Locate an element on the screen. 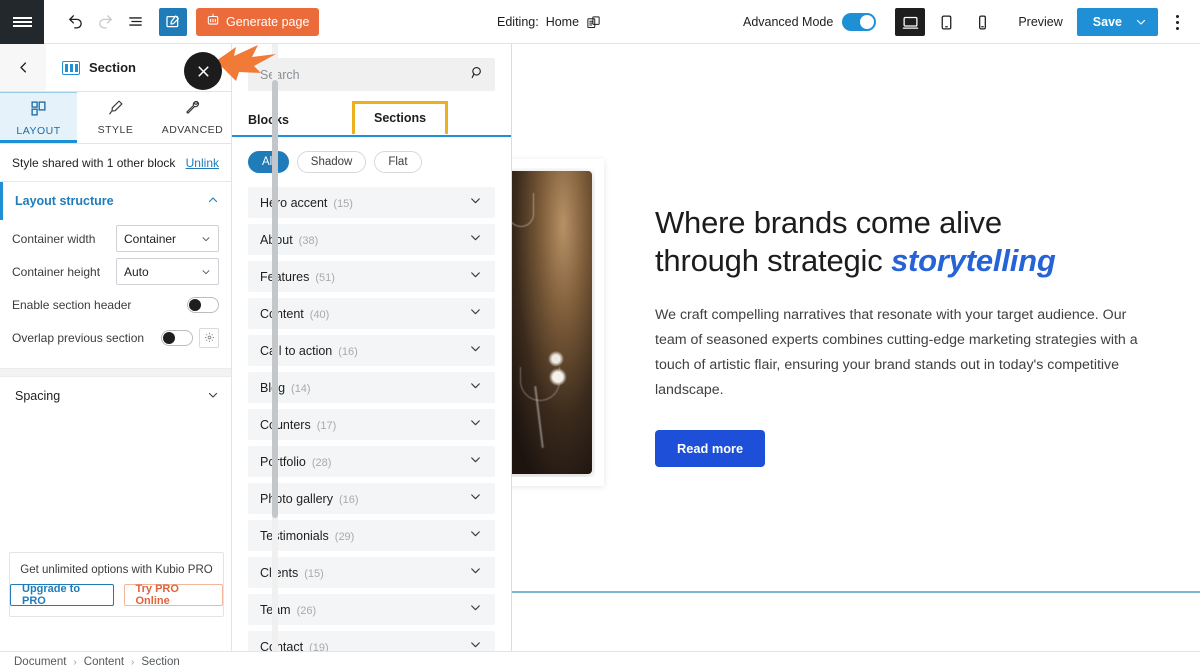  redo-icon is located at coordinates (105, 22).